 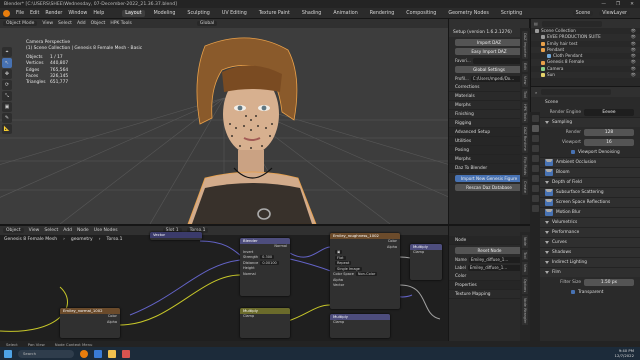 What do you see at coordinates (34, 13) in the screenshot?
I see `menu-edit: Edit` at bounding box center [34, 13].